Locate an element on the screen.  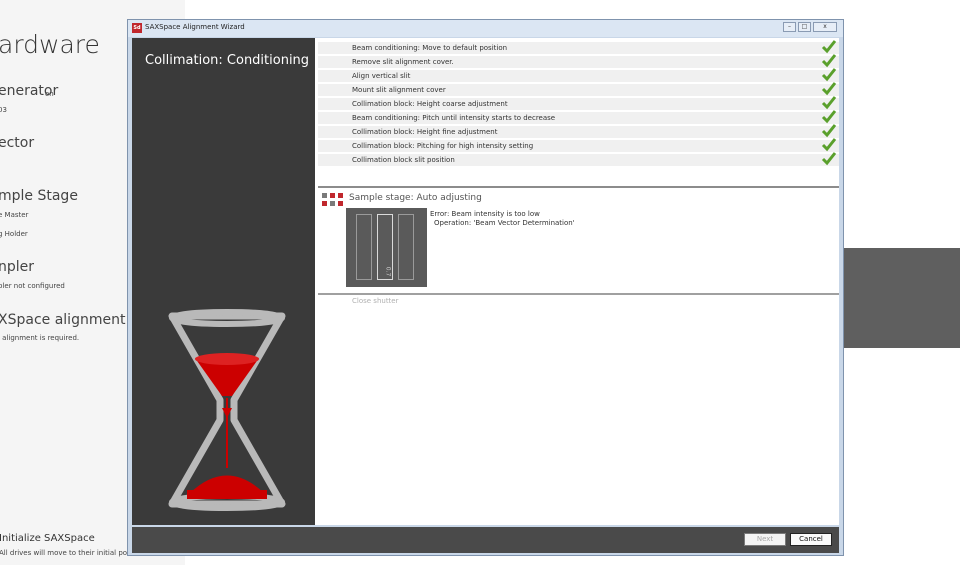
background-gray-panel is located at coordinates (900, 298).